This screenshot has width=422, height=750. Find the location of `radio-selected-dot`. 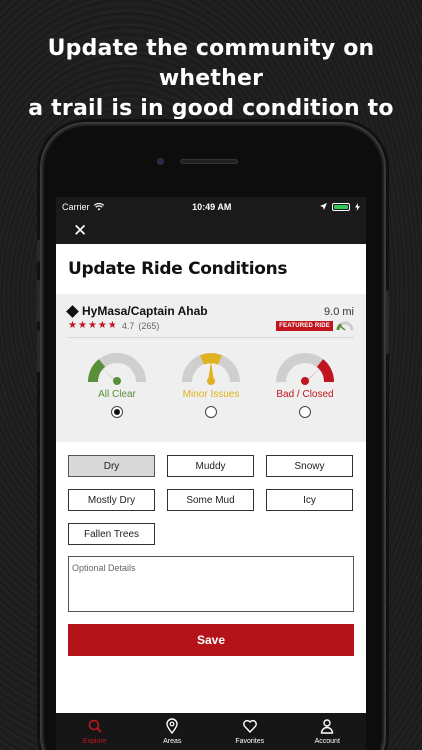

radio-selected-dot is located at coordinates (117, 412).